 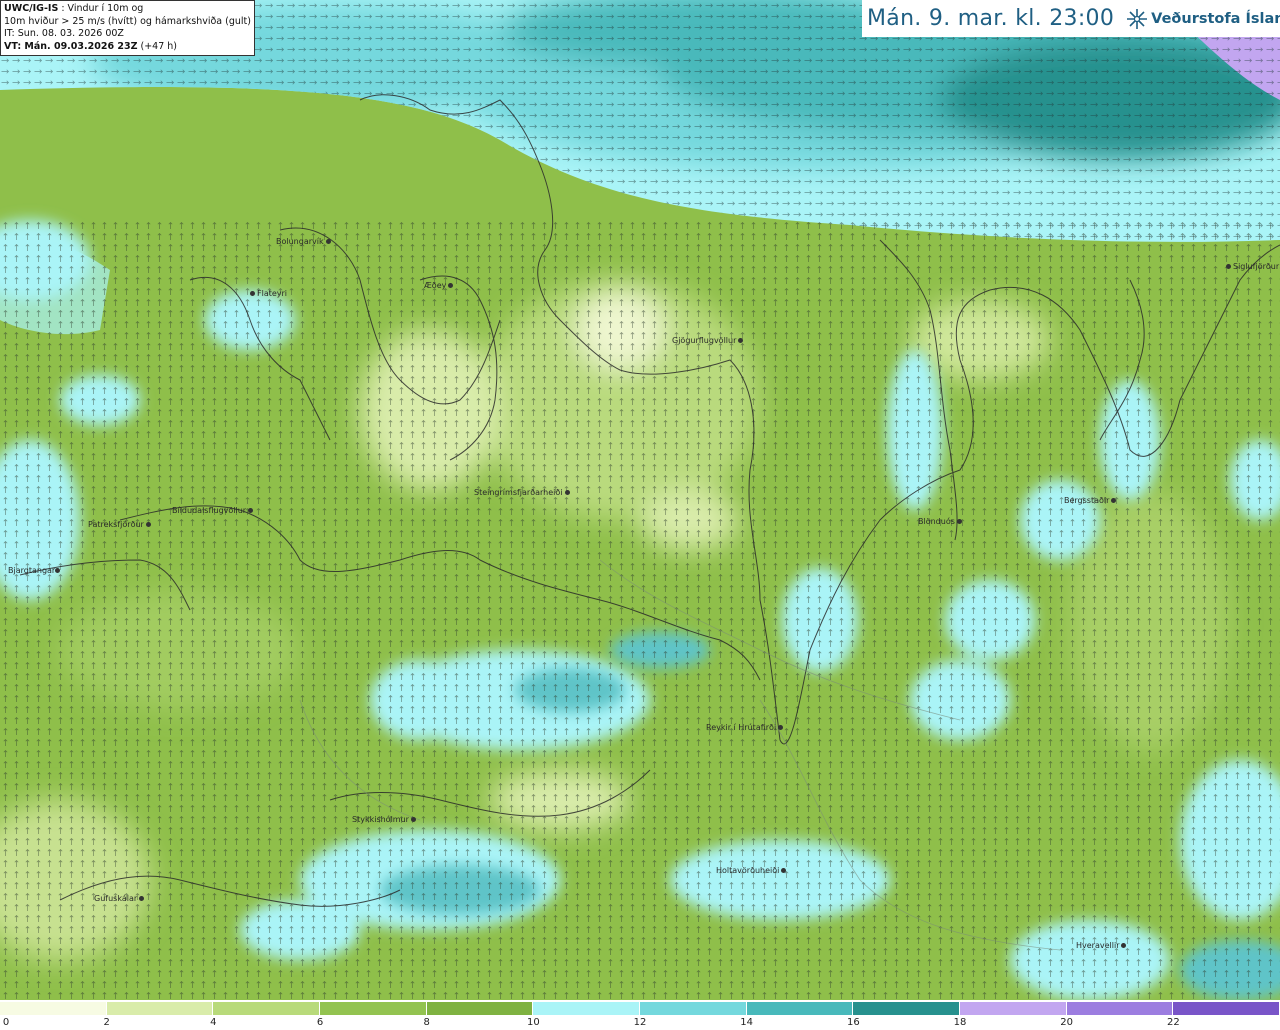 What do you see at coordinates (708, 340) in the screenshot?
I see `place-label: Gjögurflugvöllur` at bounding box center [708, 340].